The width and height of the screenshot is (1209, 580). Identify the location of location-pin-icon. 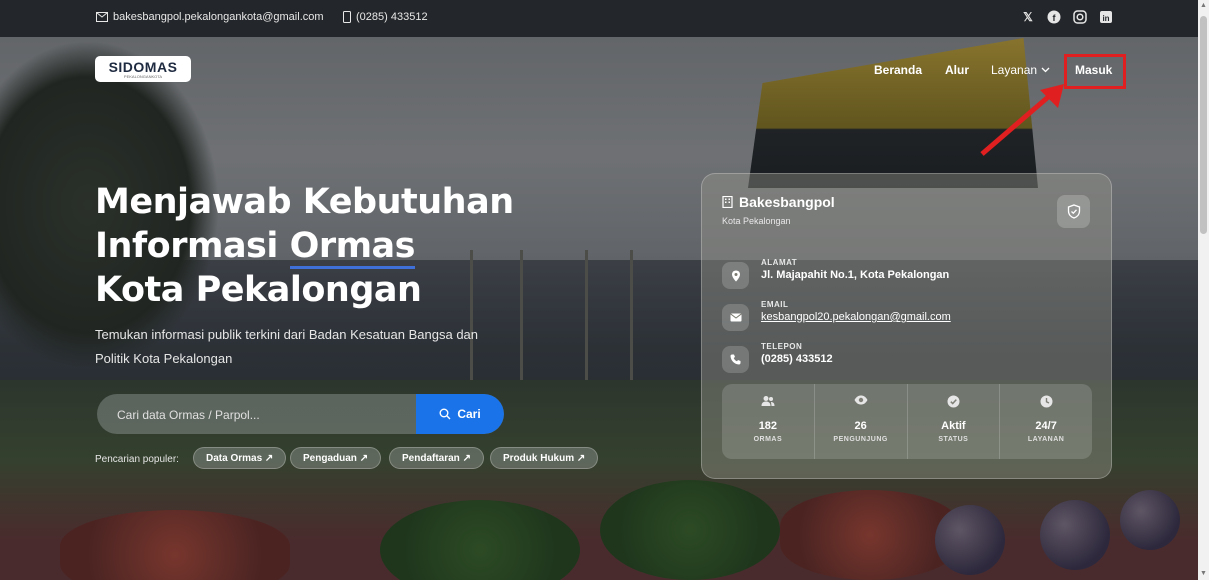
(735, 275).